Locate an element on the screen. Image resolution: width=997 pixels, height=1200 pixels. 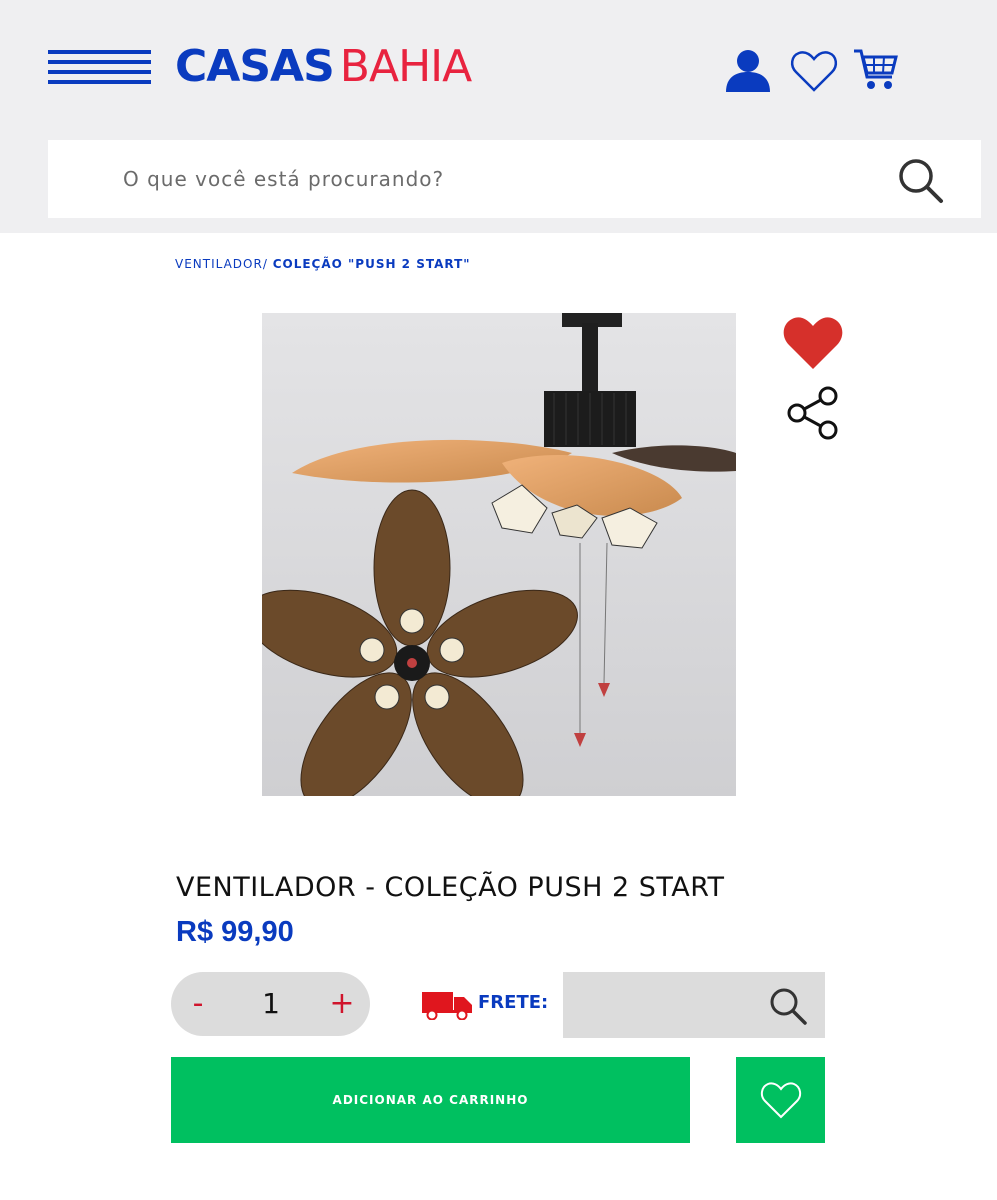
user-icon is located at coordinates (748, 70).